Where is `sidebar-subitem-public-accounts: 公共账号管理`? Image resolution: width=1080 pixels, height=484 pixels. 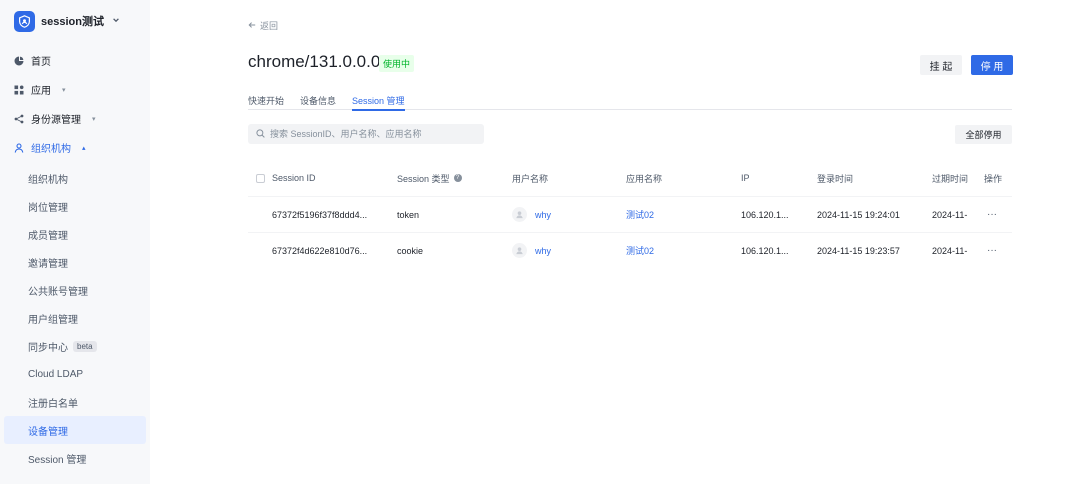
sidebar-subitem-public-accounts: 公共账号管理 is located at coordinates (75, 290).